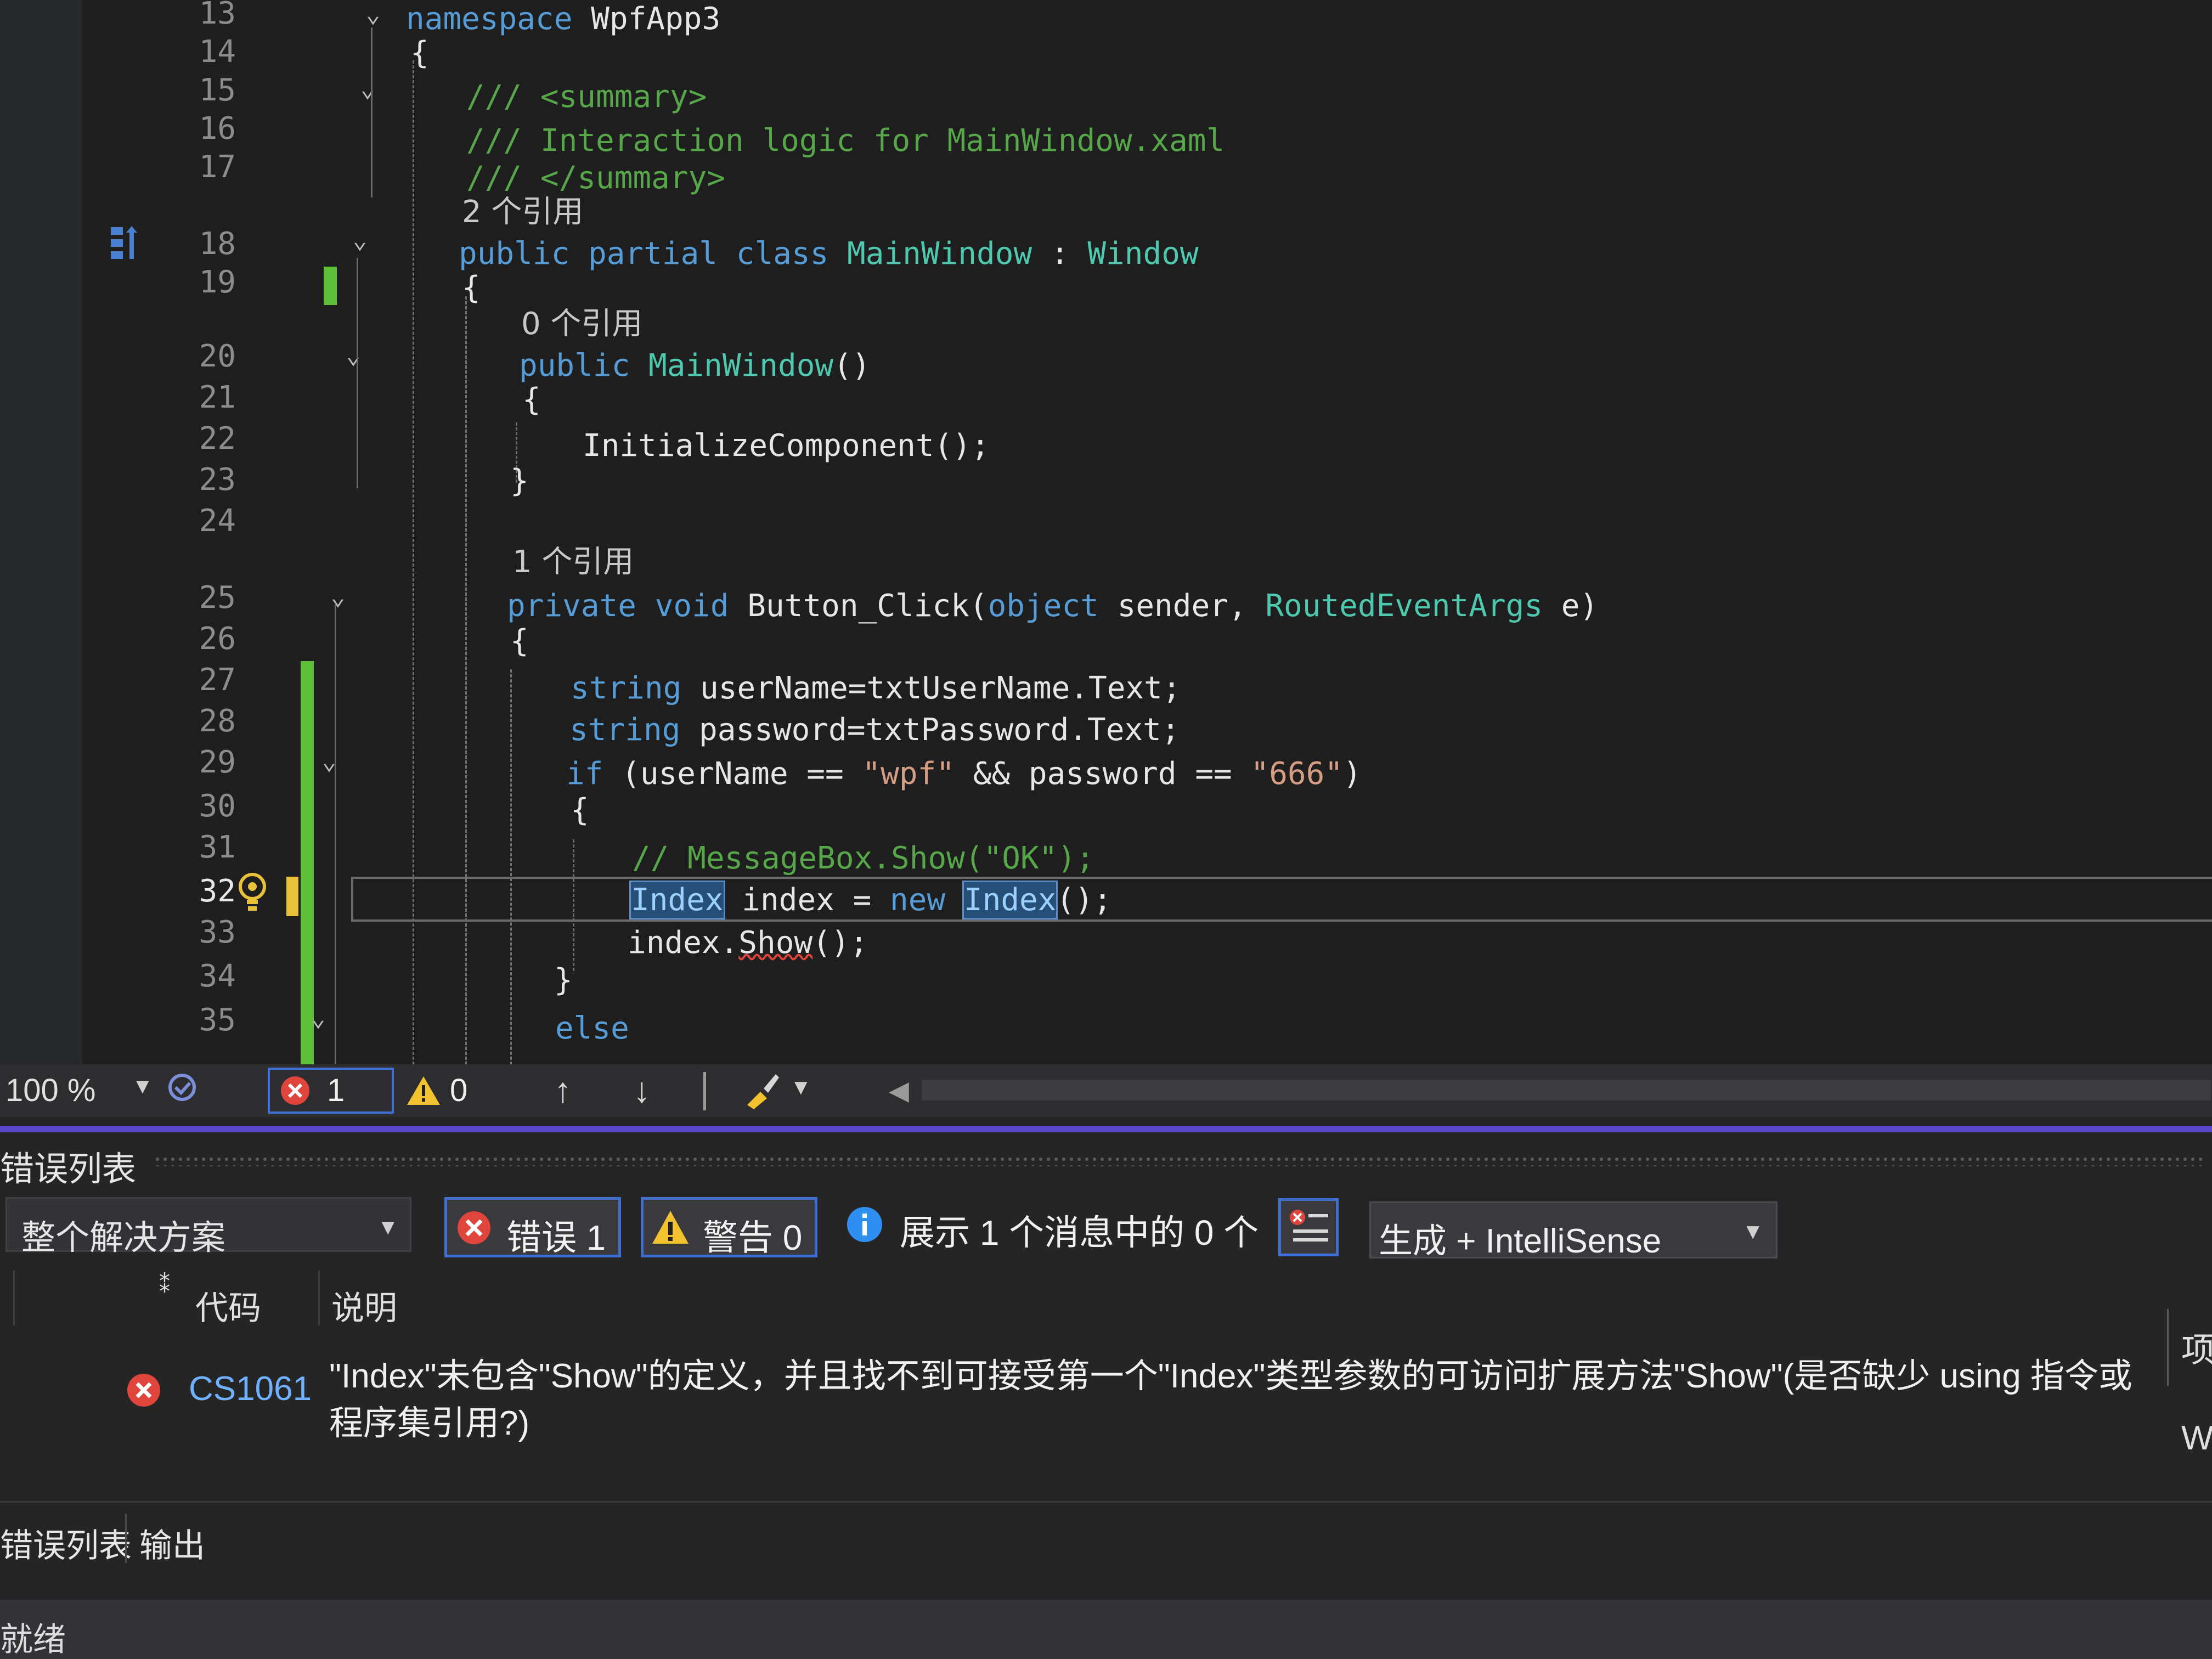  What do you see at coordinates (704, 1091) in the screenshot?
I see `toolbar-separator` at bounding box center [704, 1091].